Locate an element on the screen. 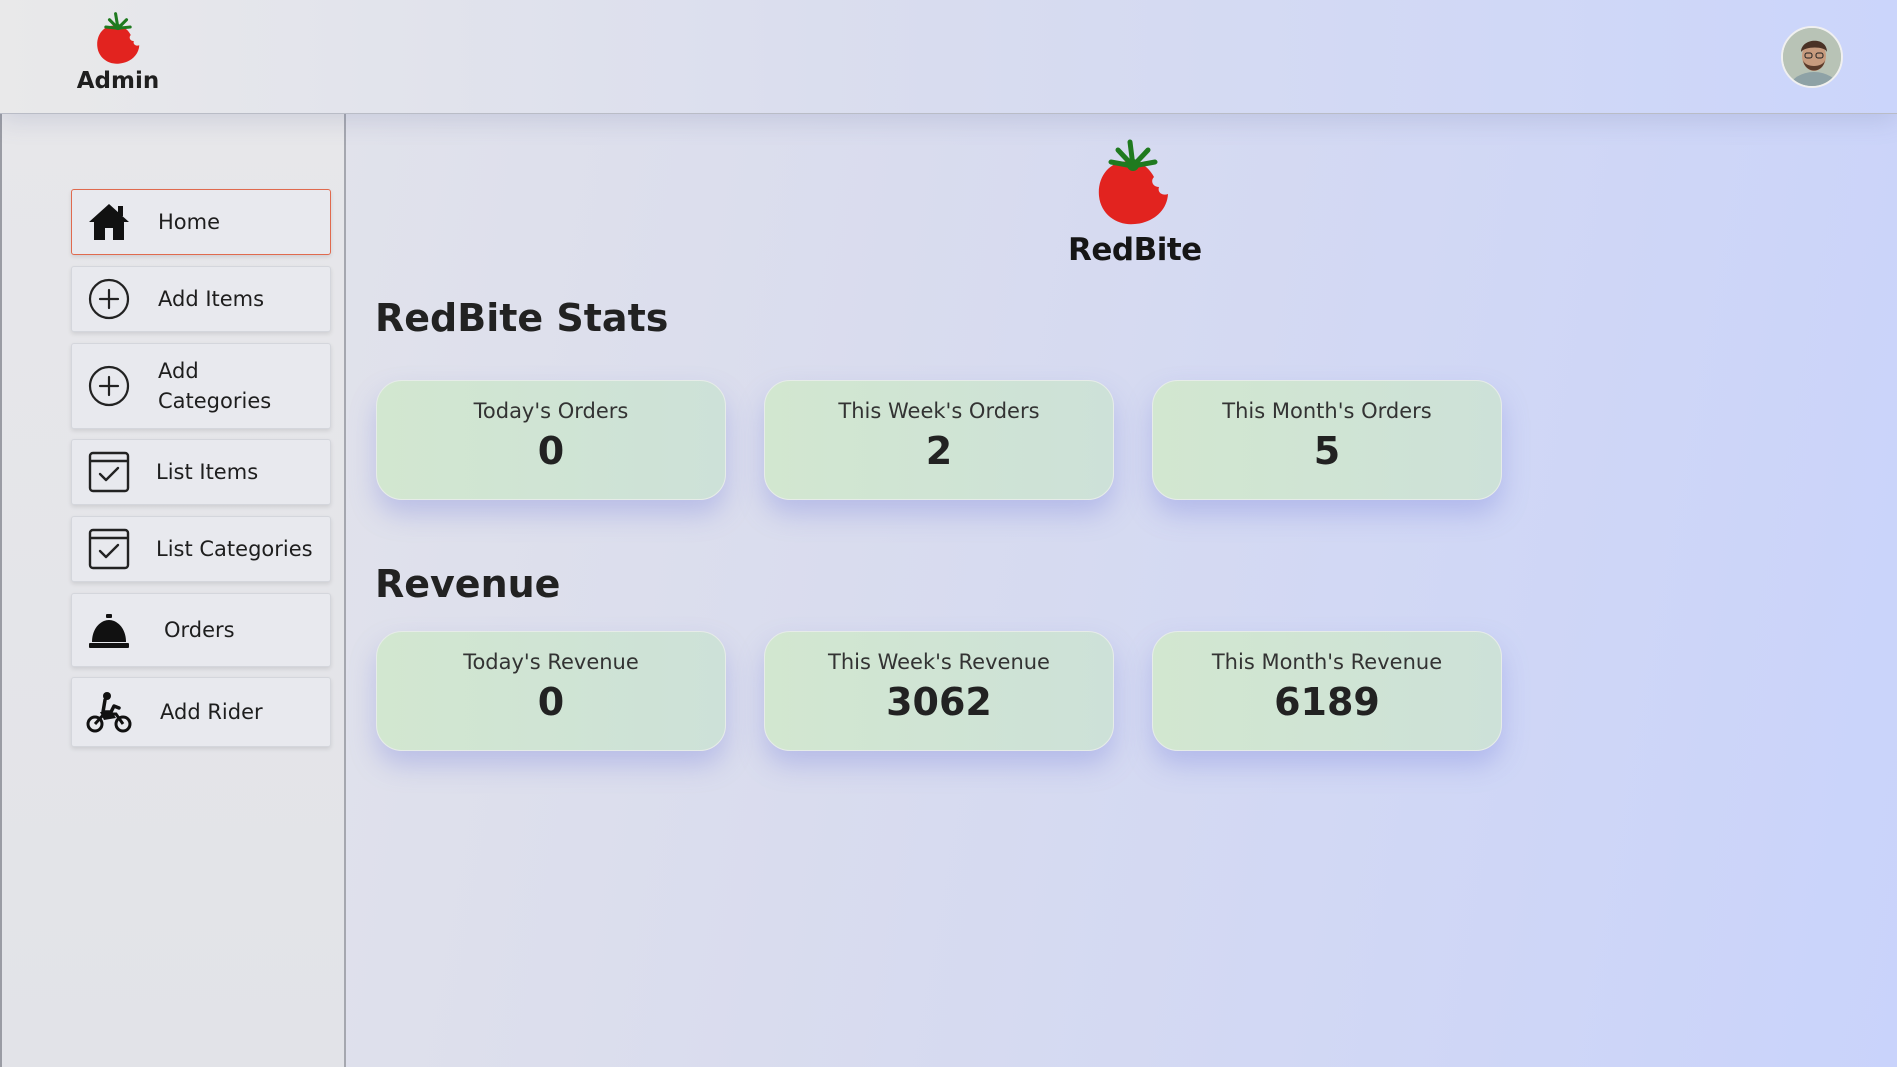 The height and width of the screenshot is (1067, 1897). sidebar-item-label: Add Categories is located at coordinates (215, 385).